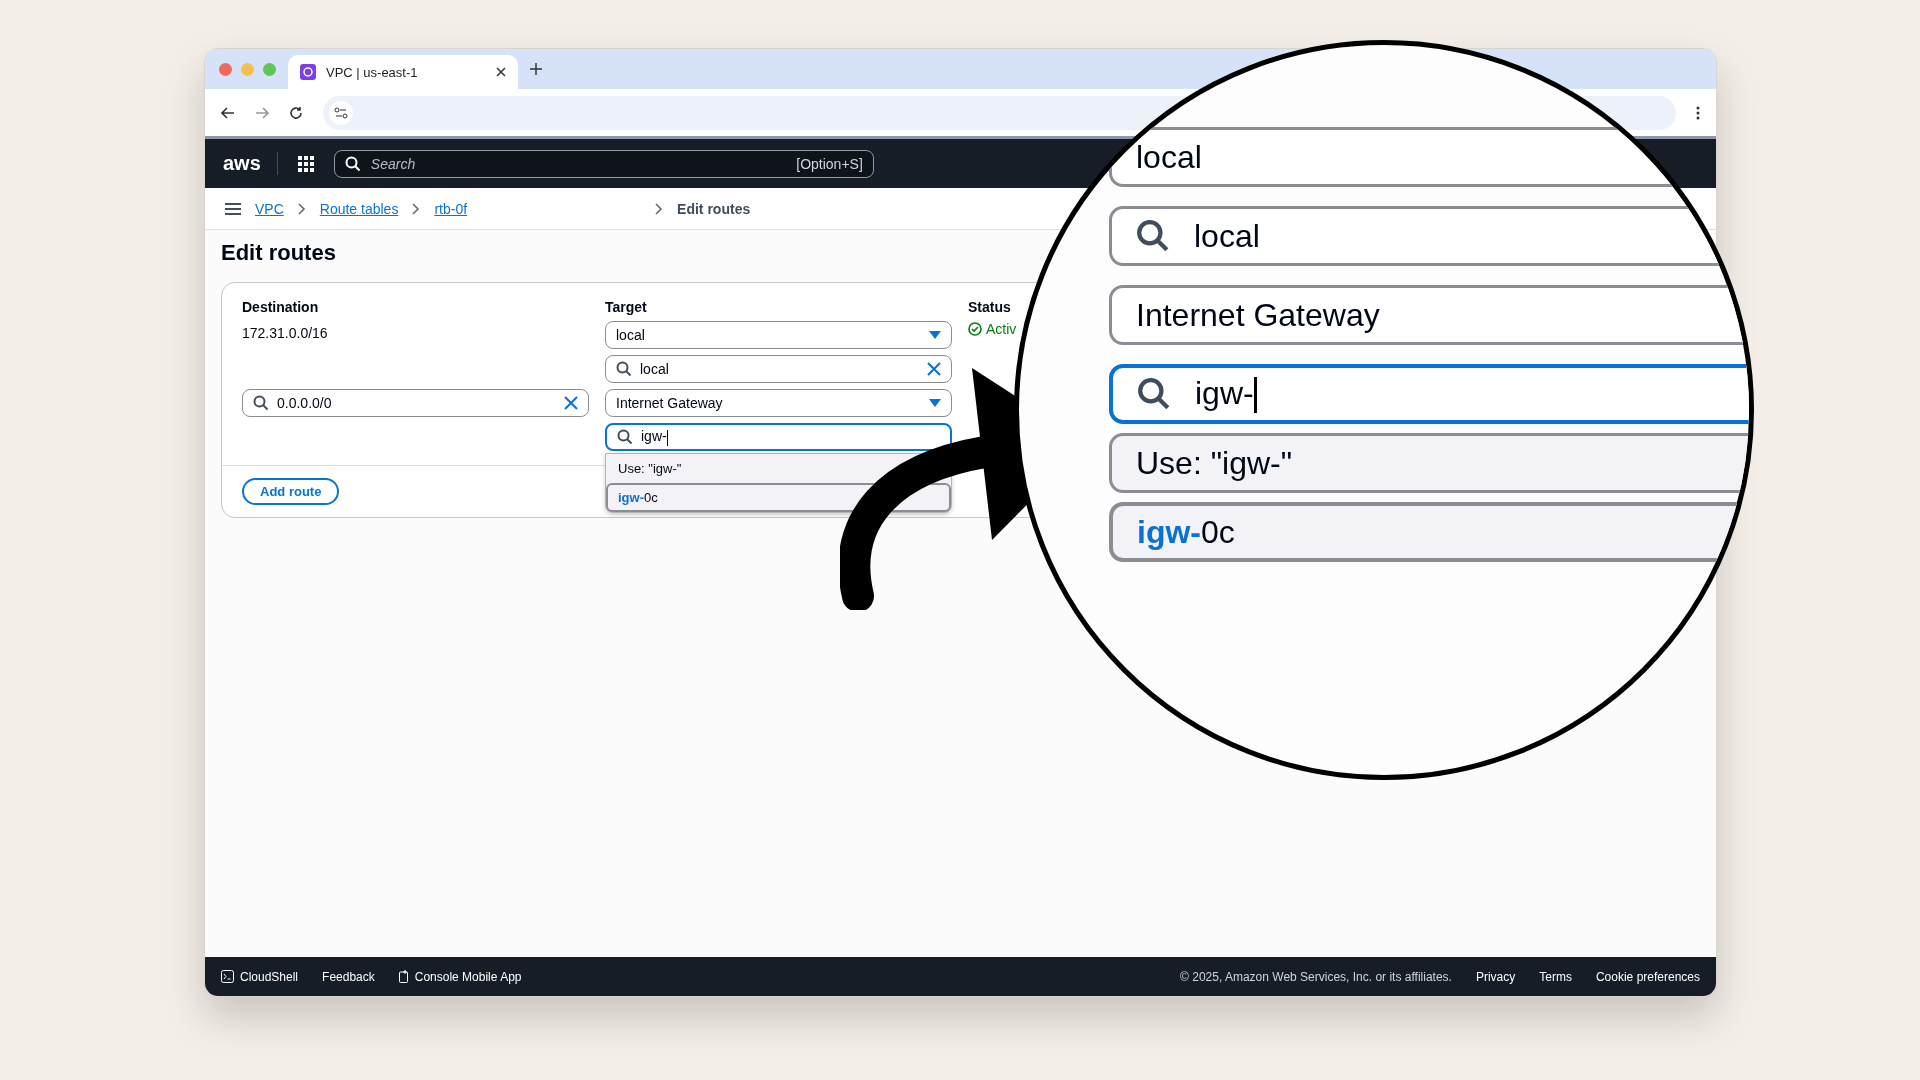  What do you see at coordinates (778, 497) in the screenshot?
I see `dropdown-option: igw-0c` at bounding box center [778, 497].